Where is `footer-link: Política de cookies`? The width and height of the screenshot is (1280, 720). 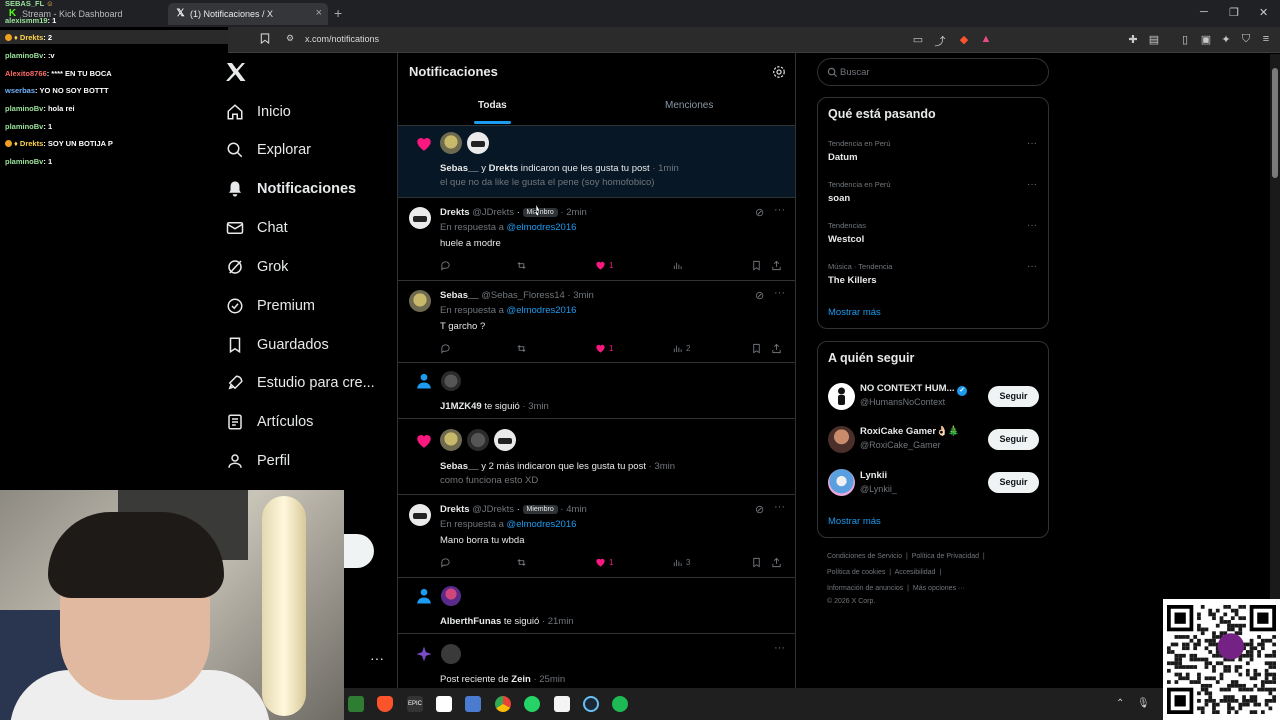 footer-link: Política de cookies is located at coordinates (856, 572).